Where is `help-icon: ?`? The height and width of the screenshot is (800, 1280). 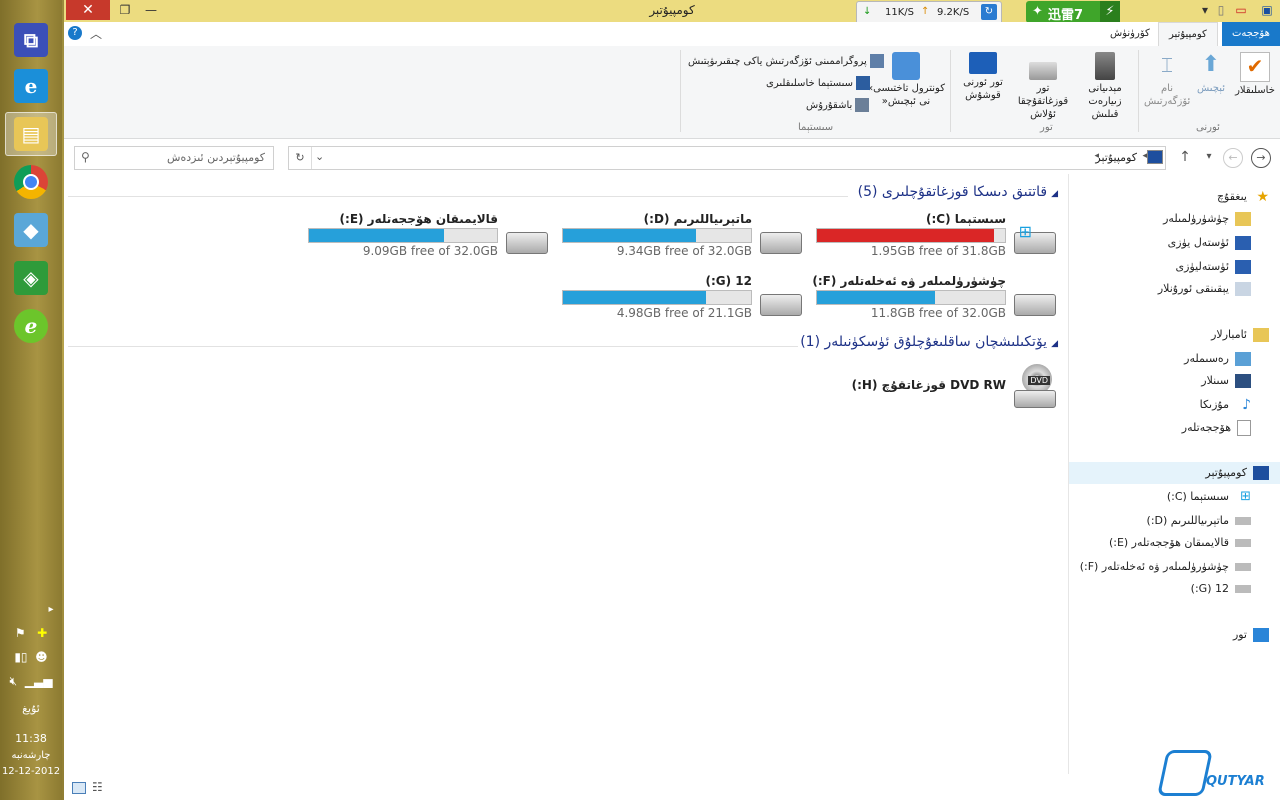 help-icon: ? is located at coordinates (75, 33).